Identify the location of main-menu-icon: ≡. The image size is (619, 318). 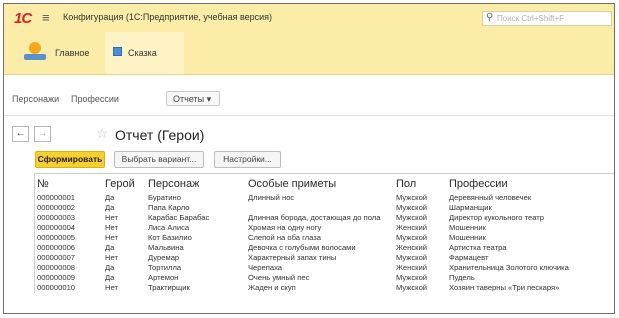
(46, 17).